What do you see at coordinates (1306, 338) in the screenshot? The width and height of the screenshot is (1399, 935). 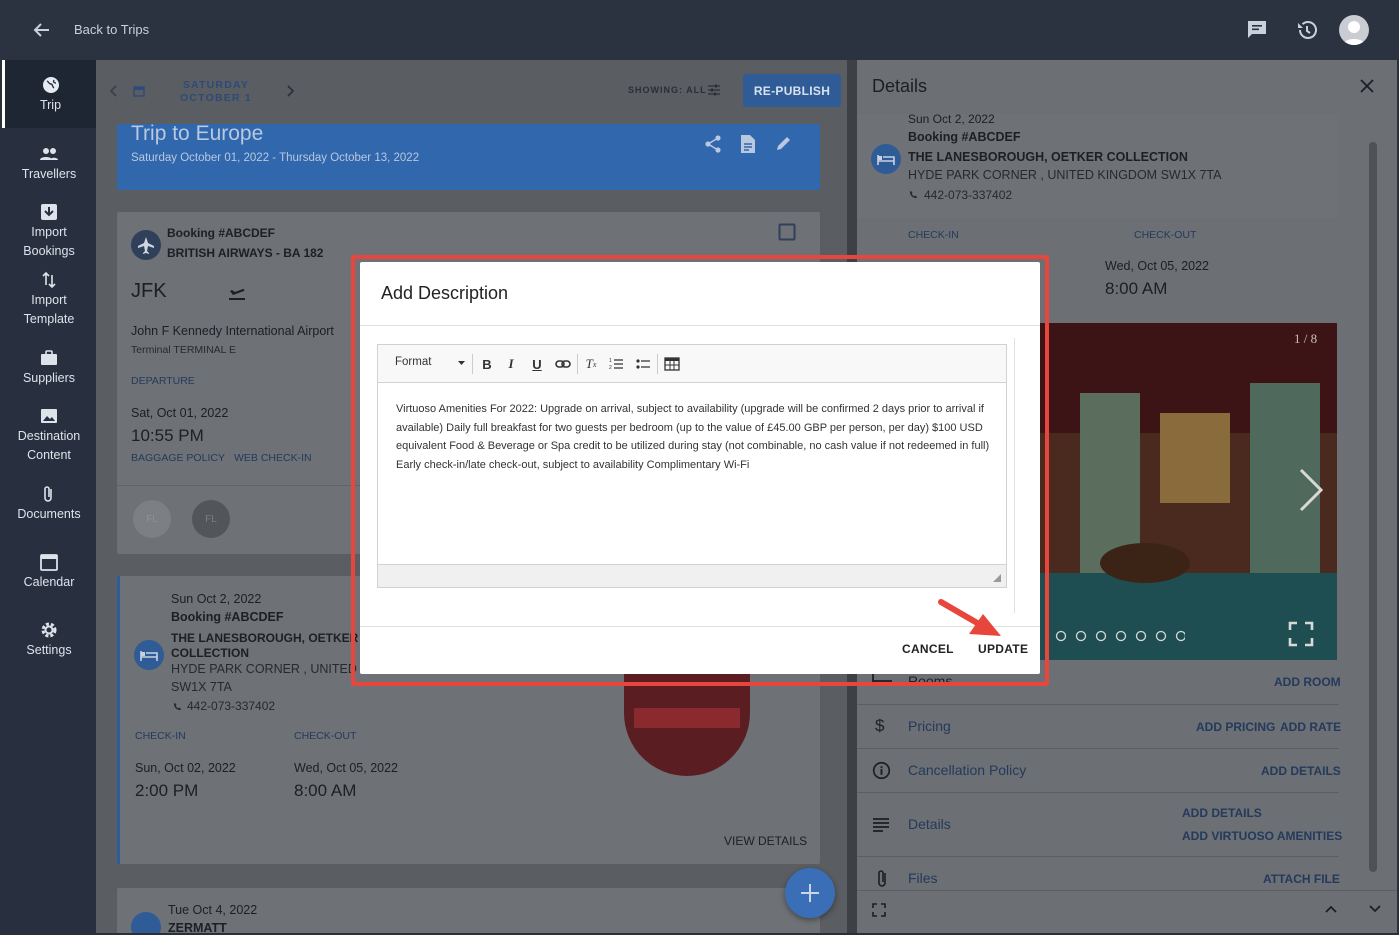 I see `photo-counter: 1 / 8` at bounding box center [1306, 338].